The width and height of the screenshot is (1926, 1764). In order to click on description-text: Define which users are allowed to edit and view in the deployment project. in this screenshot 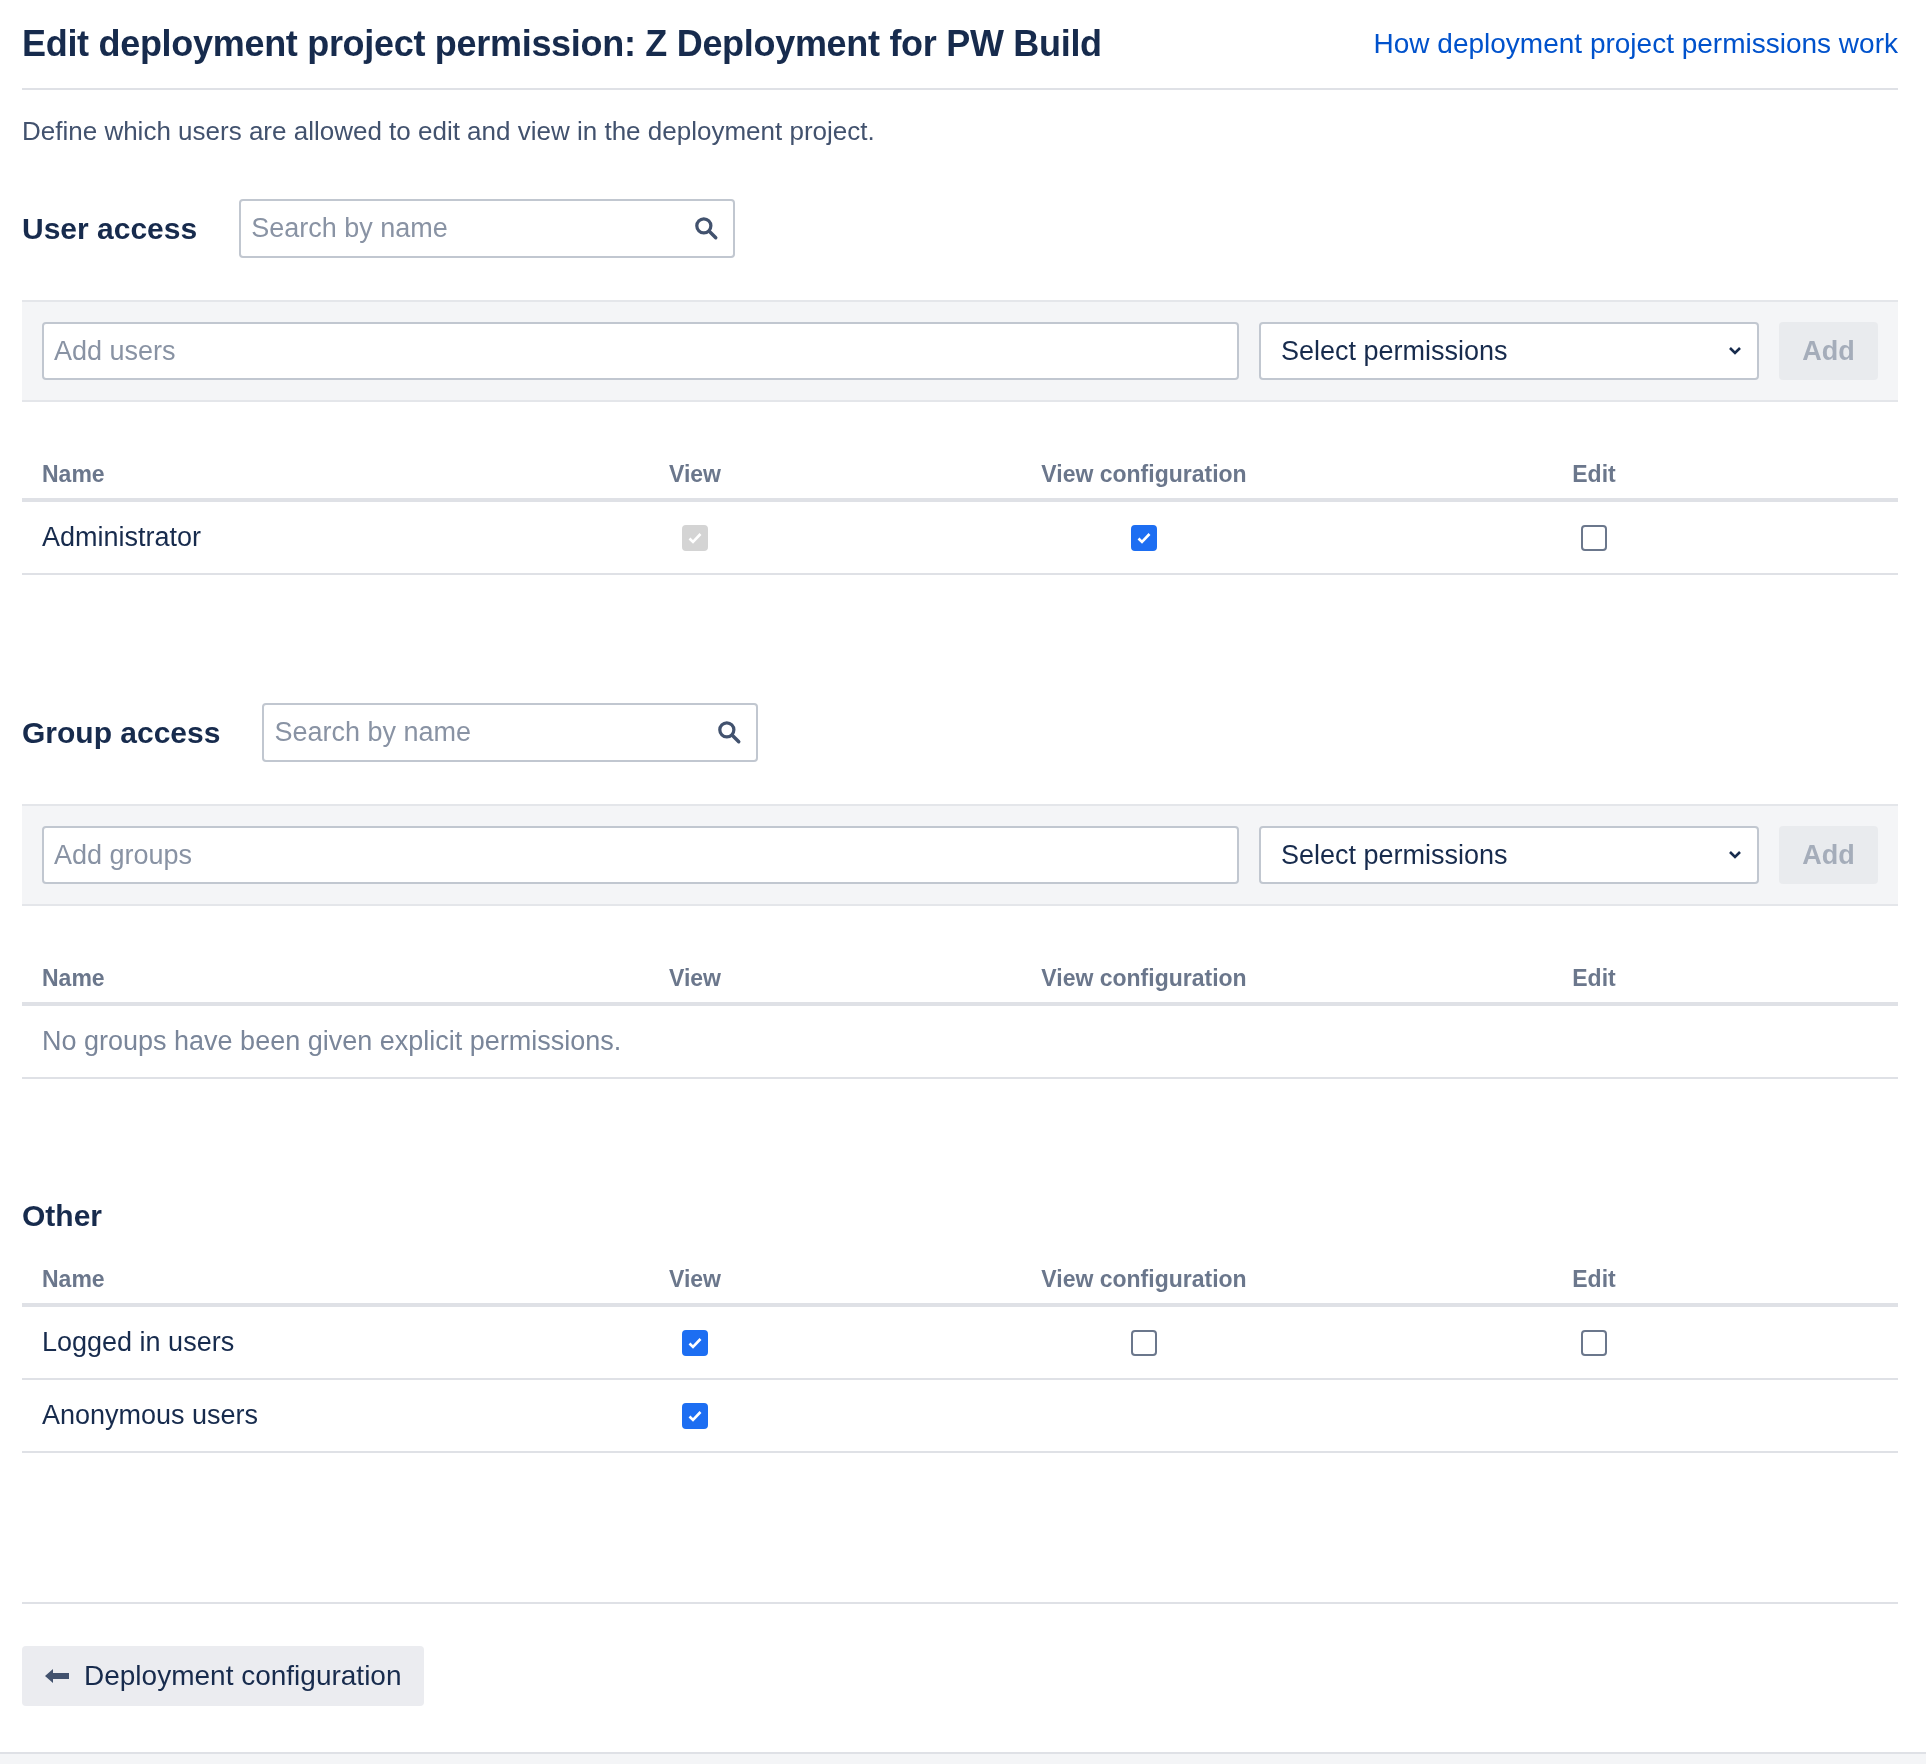, I will do `click(449, 131)`.